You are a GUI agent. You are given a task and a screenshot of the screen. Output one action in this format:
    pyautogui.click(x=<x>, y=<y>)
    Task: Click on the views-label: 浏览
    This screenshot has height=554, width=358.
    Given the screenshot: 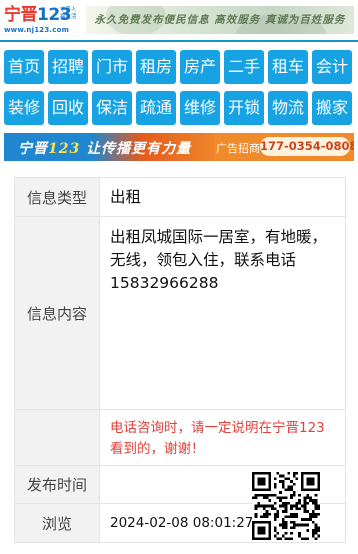 What is the action you would take?
    pyautogui.click(x=57, y=523)
    